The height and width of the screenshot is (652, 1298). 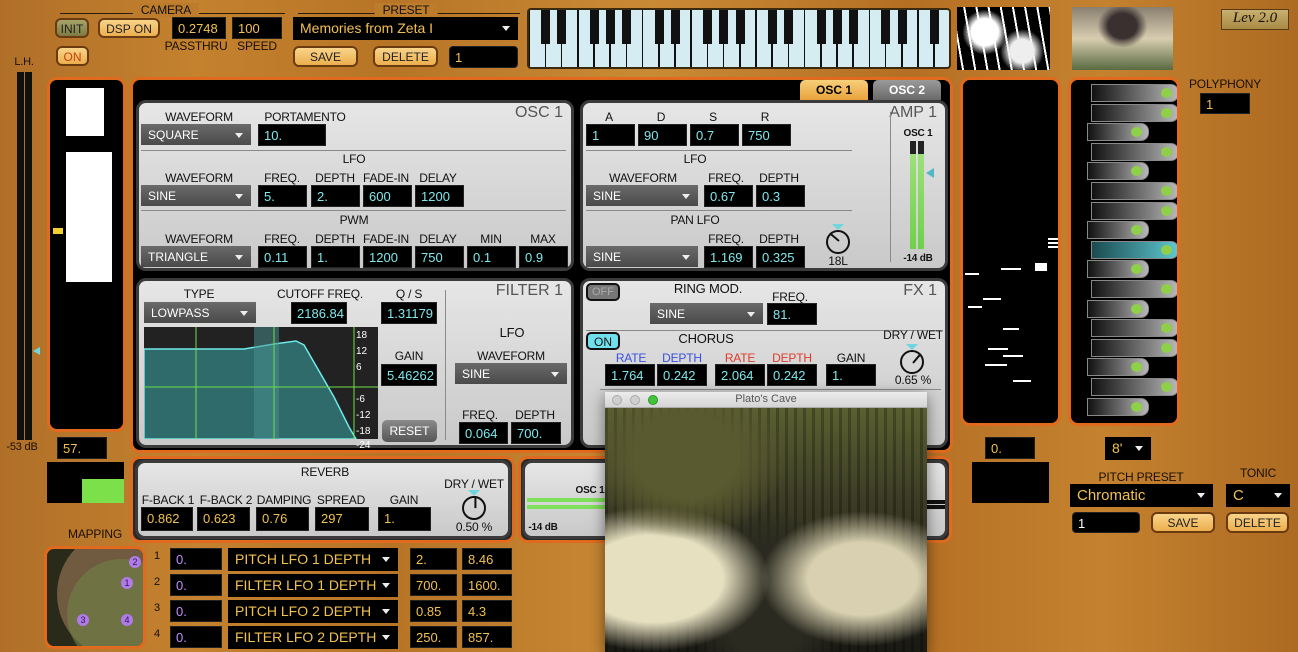 What do you see at coordinates (404, 519) in the screenshot?
I see `reverb-gain-field: 1.` at bounding box center [404, 519].